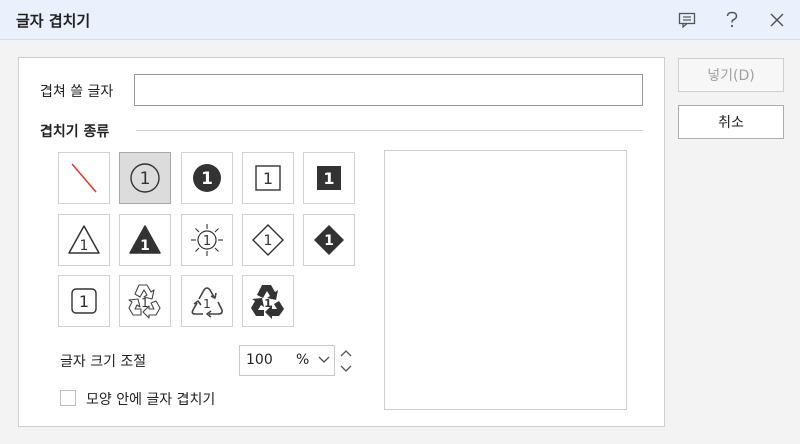  I want to click on filled-triangle-icon: 1, so click(145, 239).